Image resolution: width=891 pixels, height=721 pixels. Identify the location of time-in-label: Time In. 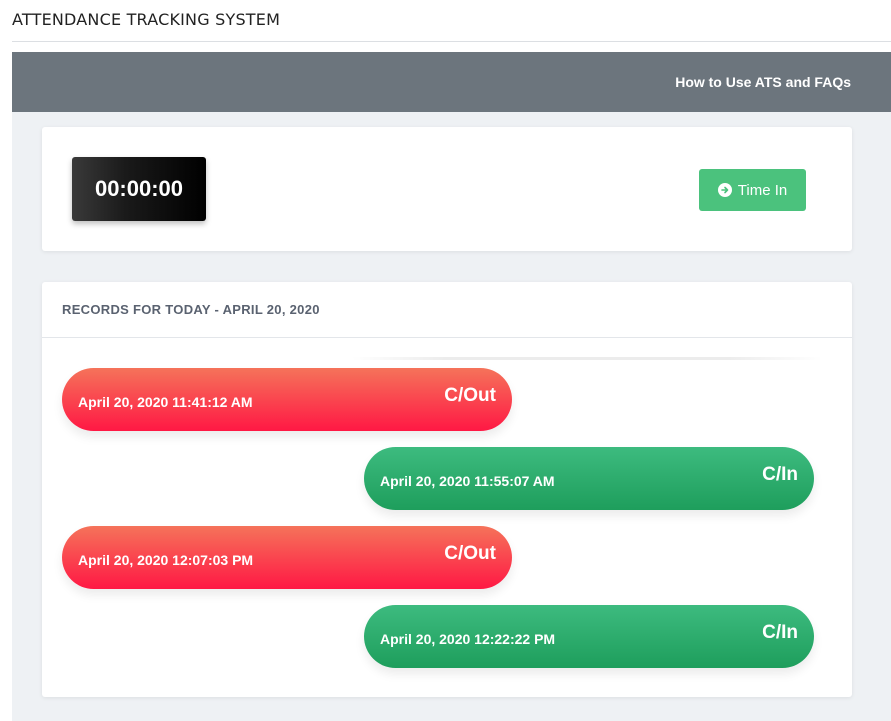
(762, 190).